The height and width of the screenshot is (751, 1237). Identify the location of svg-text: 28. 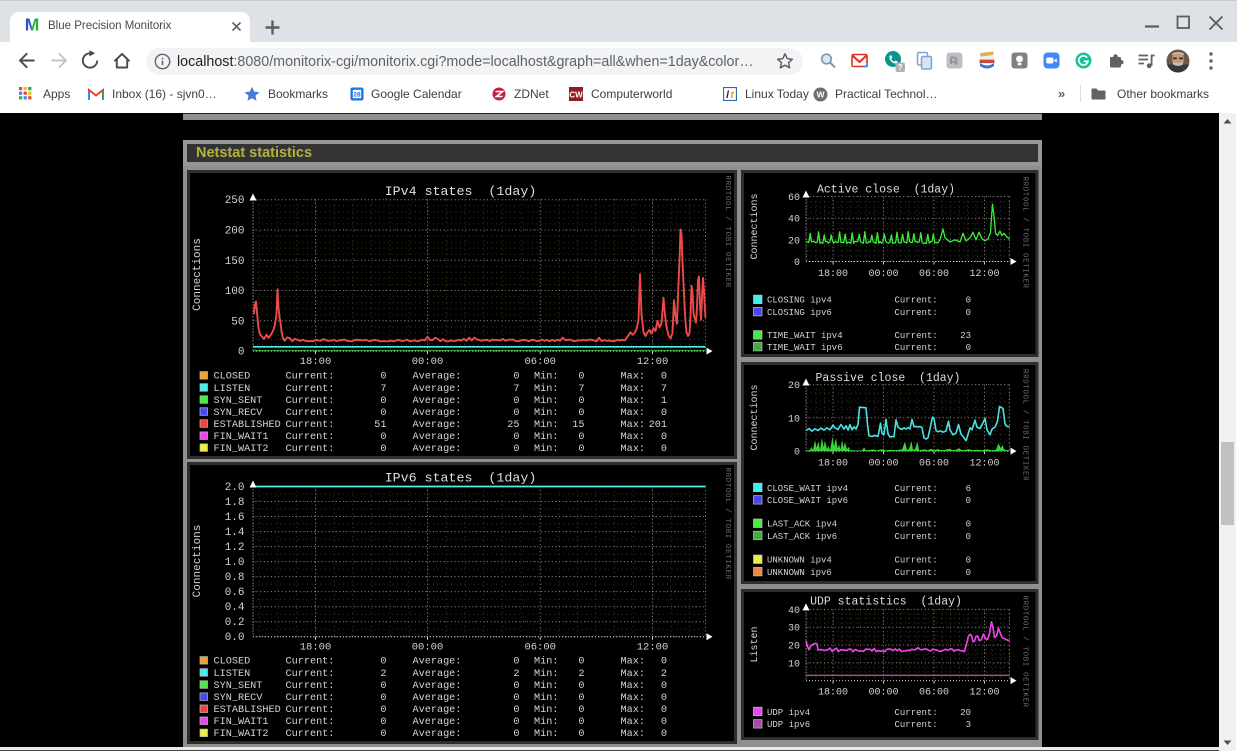
(357, 95).